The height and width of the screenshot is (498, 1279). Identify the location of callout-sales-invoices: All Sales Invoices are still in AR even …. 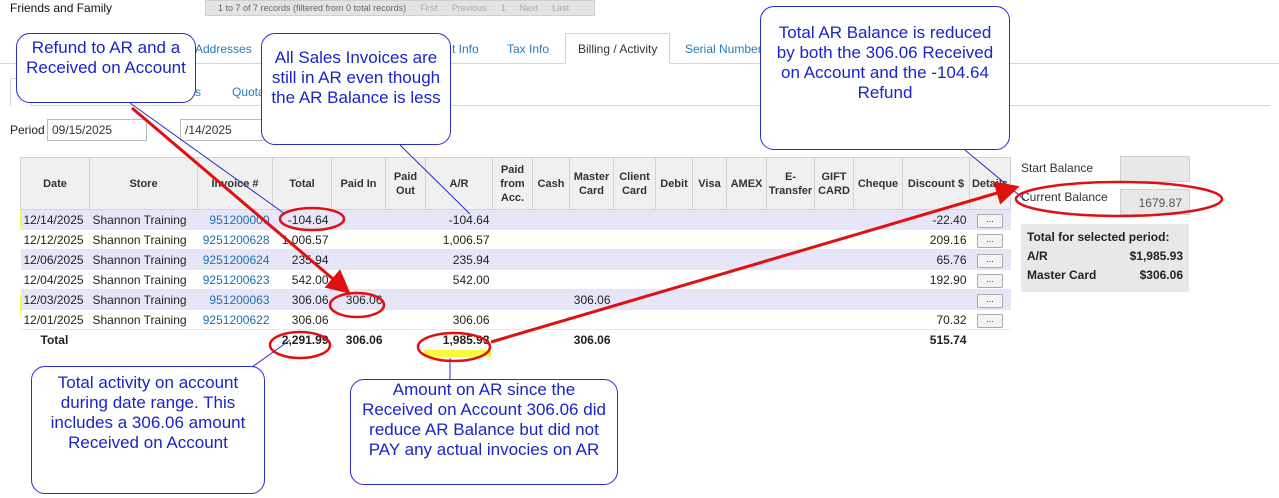
(356, 89).